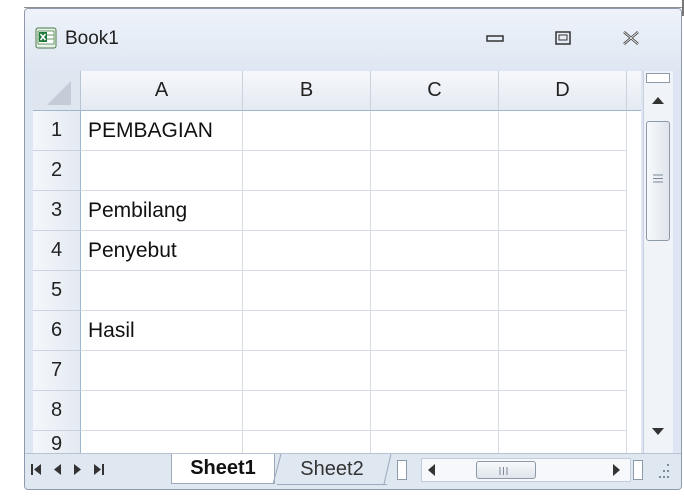 The image size is (684, 497). What do you see at coordinates (563, 171) in the screenshot?
I see `cell-d2` at bounding box center [563, 171].